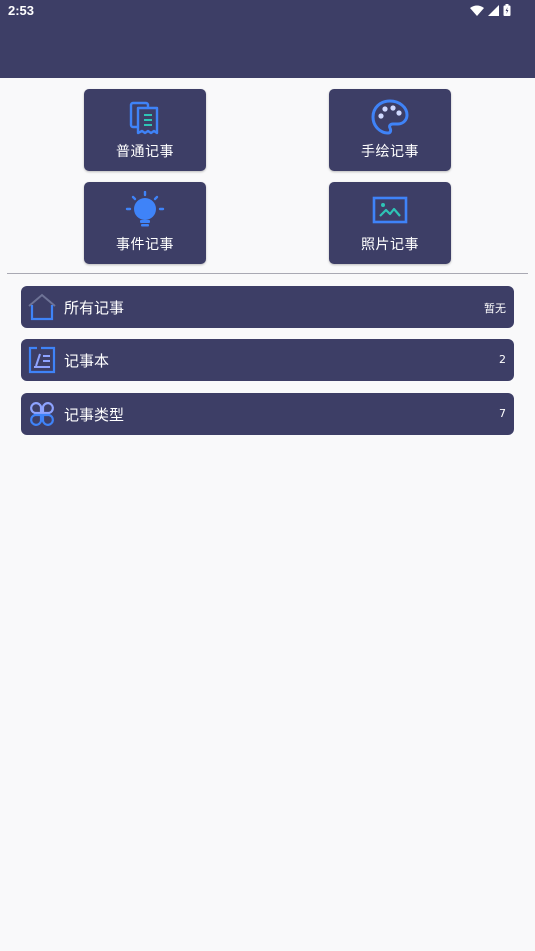 This screenshot has width=535, height=951. What do you see at coordinates (94, 308) in the screenshot?
I see `list-item-label: 所有记事` at bounding box center [94, 308].